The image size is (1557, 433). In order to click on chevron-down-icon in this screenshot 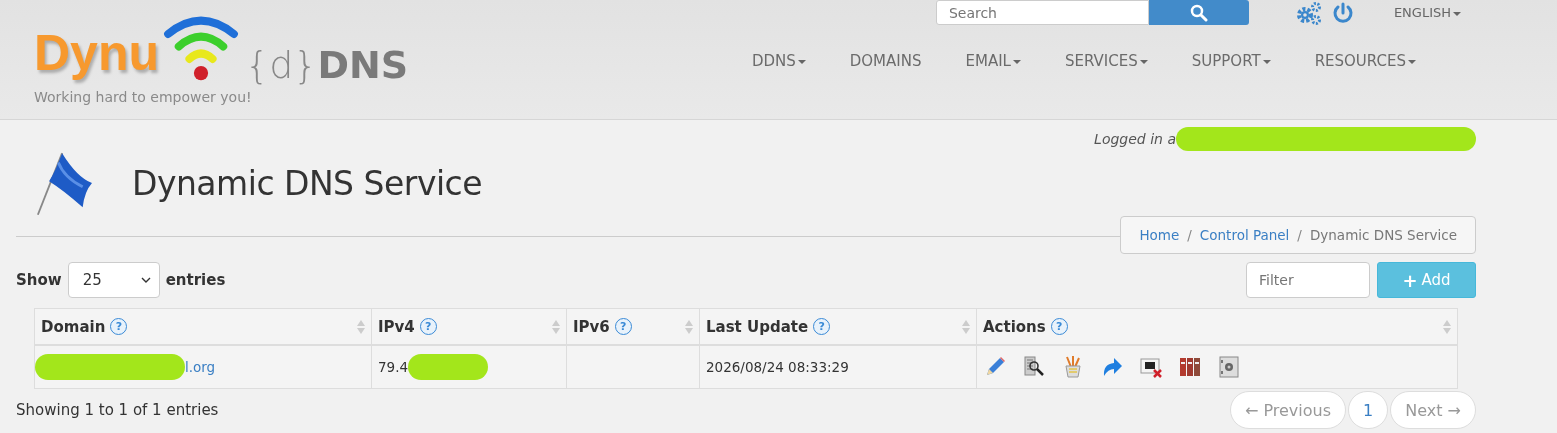, I will do `click(145, 280)`.